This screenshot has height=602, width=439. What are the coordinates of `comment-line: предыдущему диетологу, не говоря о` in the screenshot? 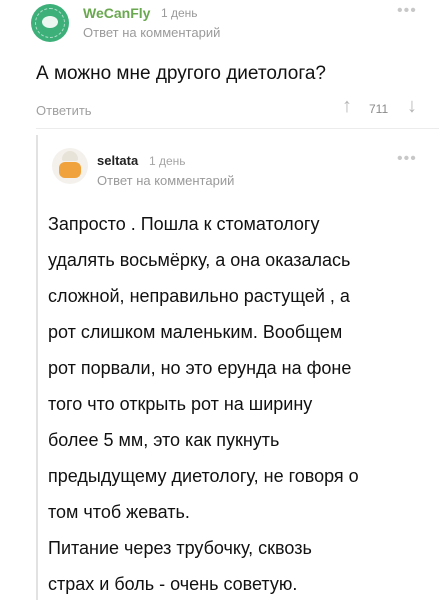 It's located at (203, 476).